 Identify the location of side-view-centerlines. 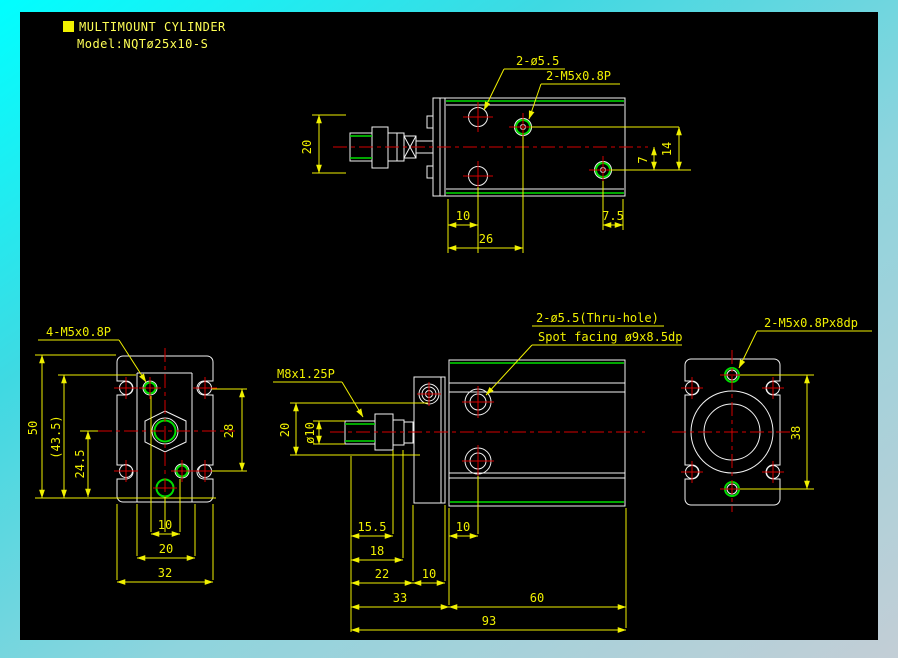
(487, 429).